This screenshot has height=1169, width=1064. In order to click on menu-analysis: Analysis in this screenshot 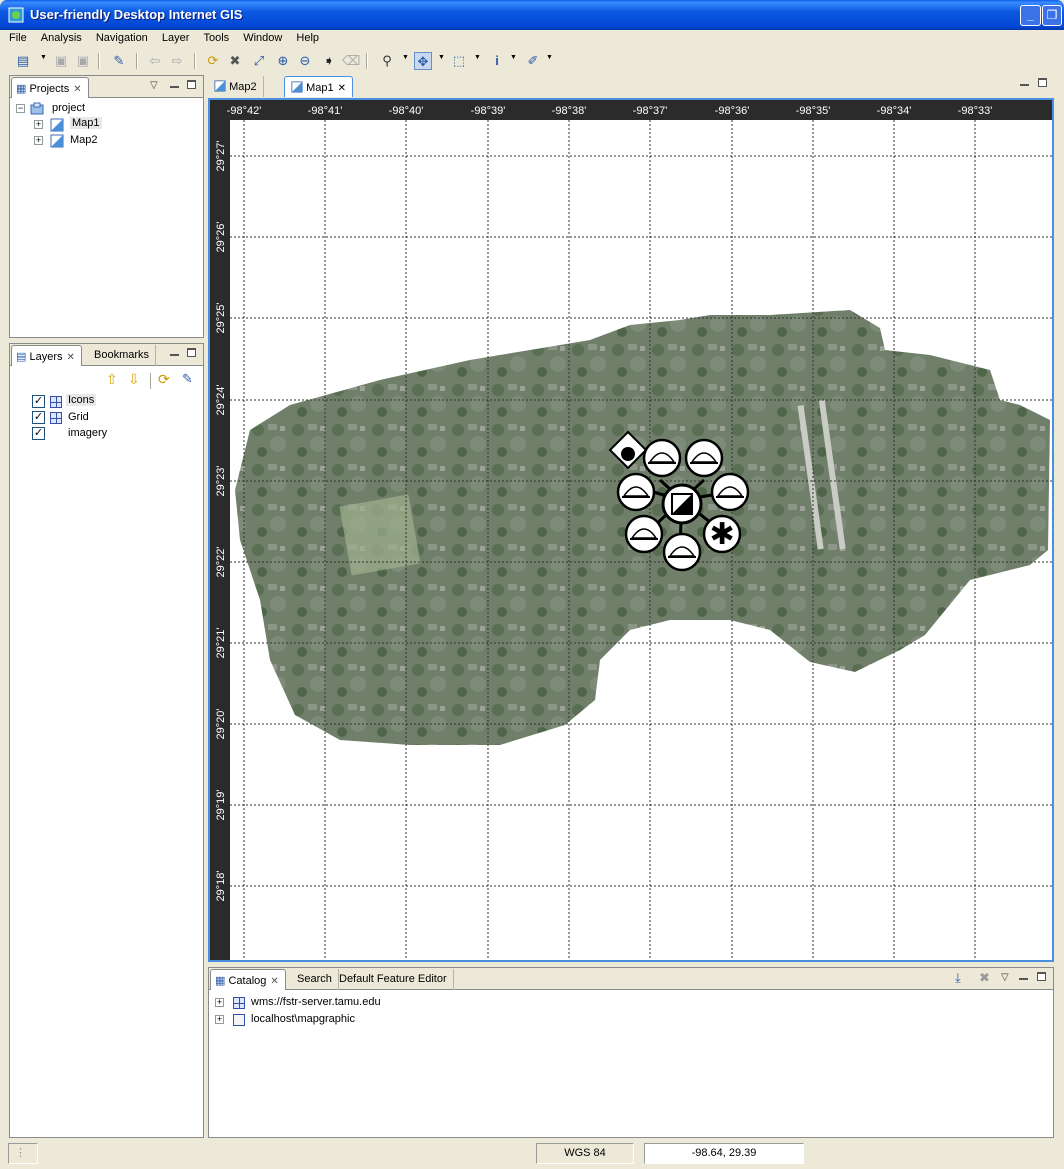, I will do `click(62, 37)`.